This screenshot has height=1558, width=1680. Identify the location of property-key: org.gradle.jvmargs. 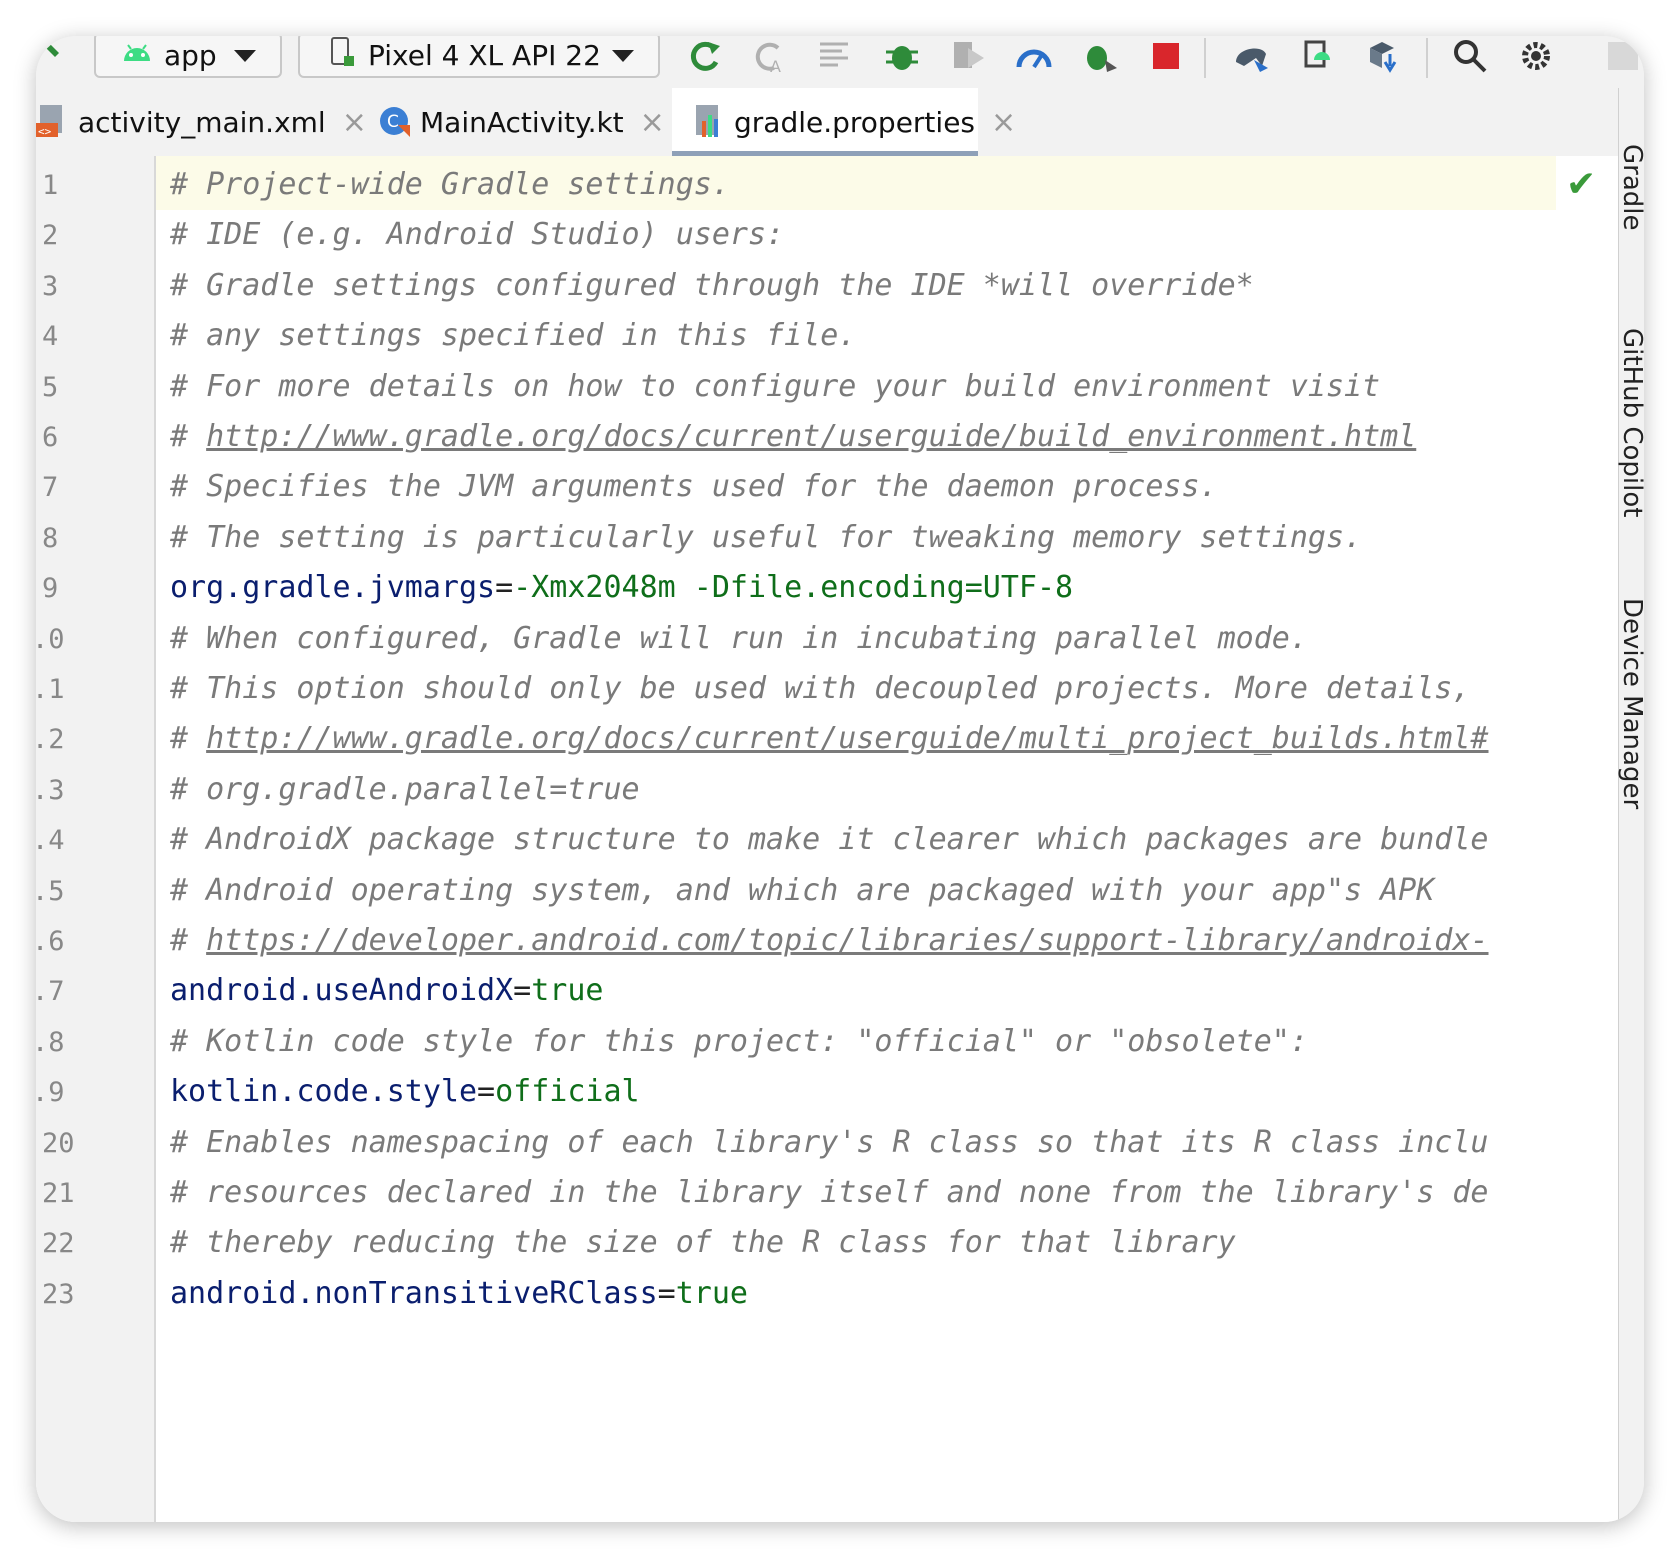
(333, 588).